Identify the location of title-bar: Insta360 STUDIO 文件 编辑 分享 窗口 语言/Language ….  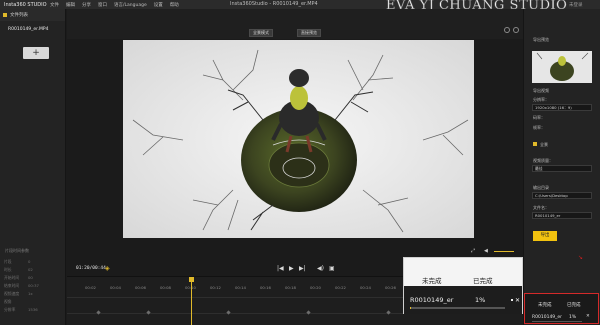
(300, 6).